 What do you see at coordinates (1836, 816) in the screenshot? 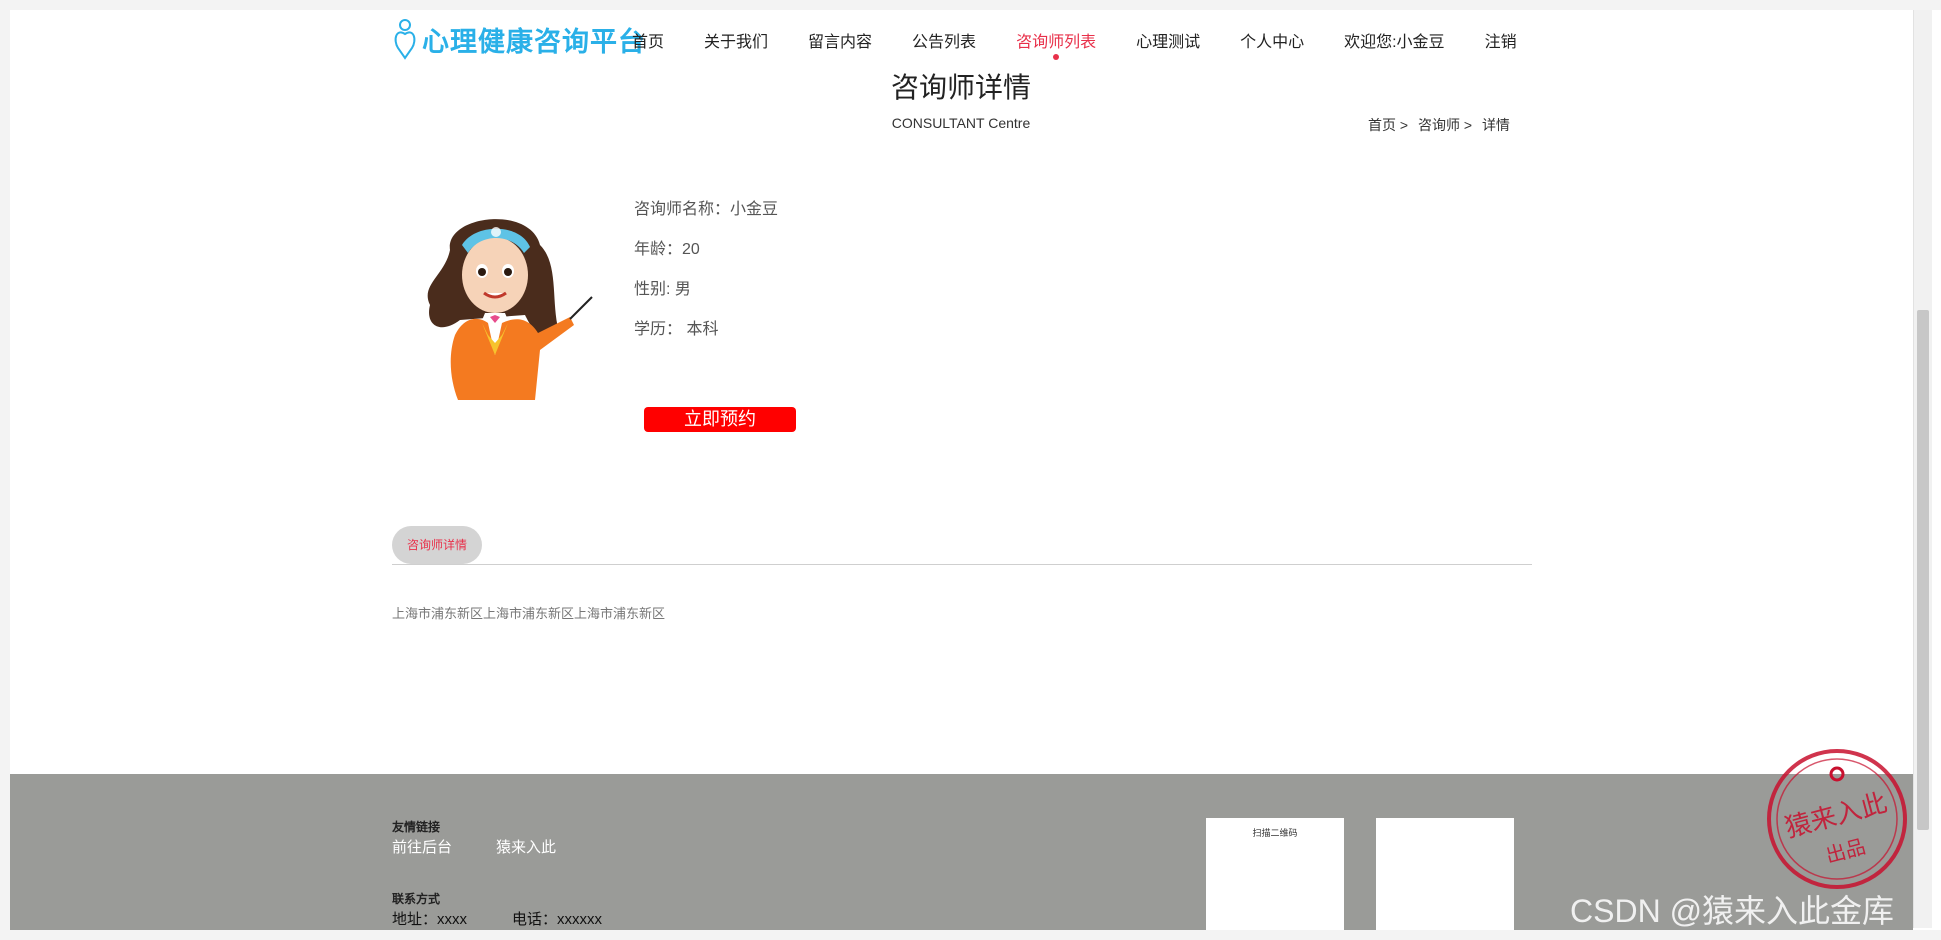
I see `svg-text: 猿来入此` at bounding box center [1836, 816].